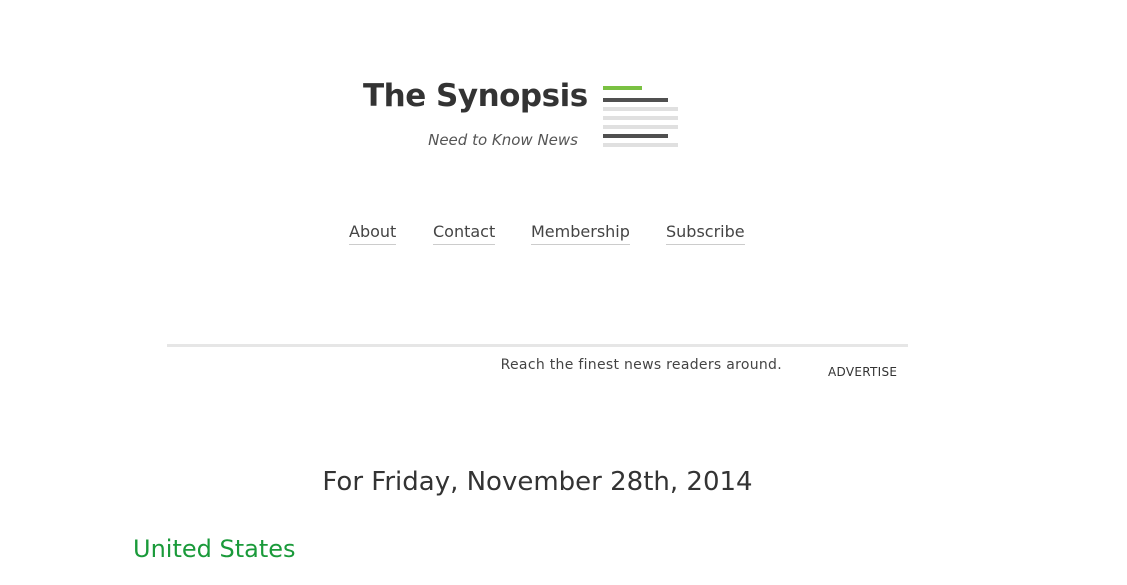 This screenshot has width=1127, height=585. I want to click on main-nav: About Contact Membership Subscribe, so click(563, 237).